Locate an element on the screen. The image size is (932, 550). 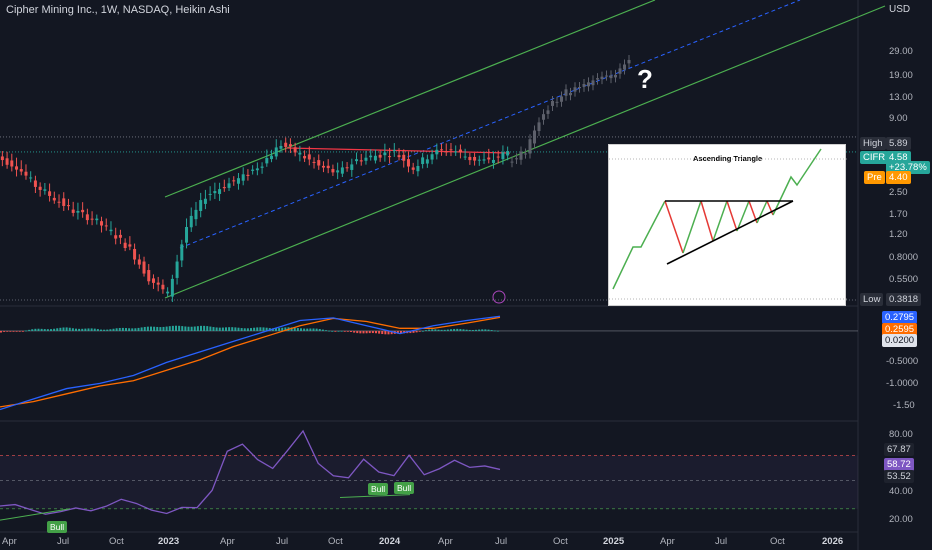
pre-label: Pre is located at coordinates (874, 177).